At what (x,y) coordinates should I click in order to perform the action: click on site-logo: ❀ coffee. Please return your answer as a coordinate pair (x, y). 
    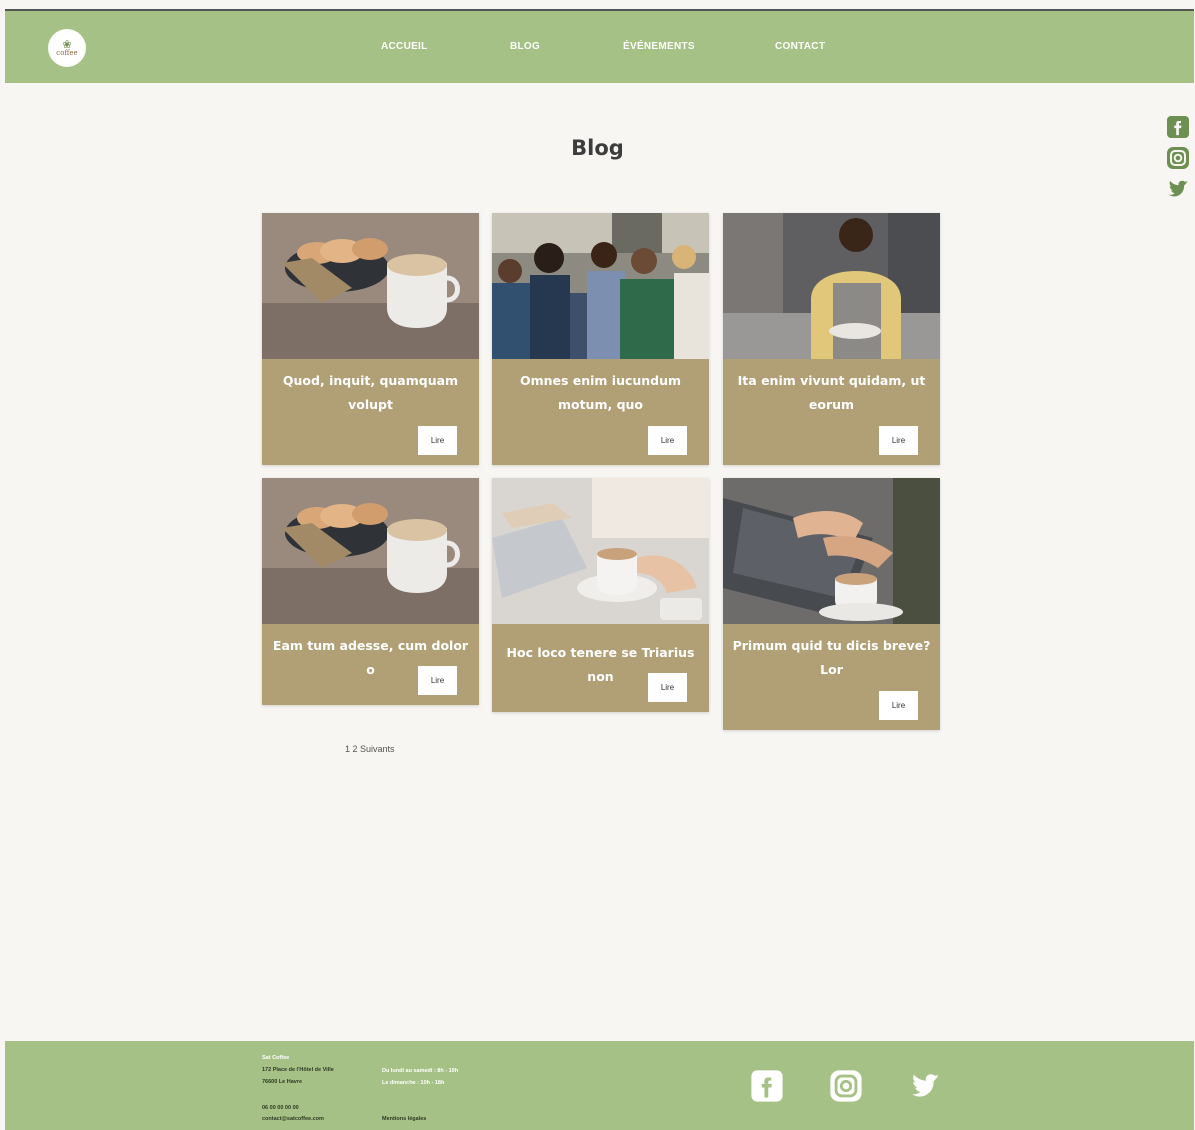
    Looking at the image, I should click on (67, 48).